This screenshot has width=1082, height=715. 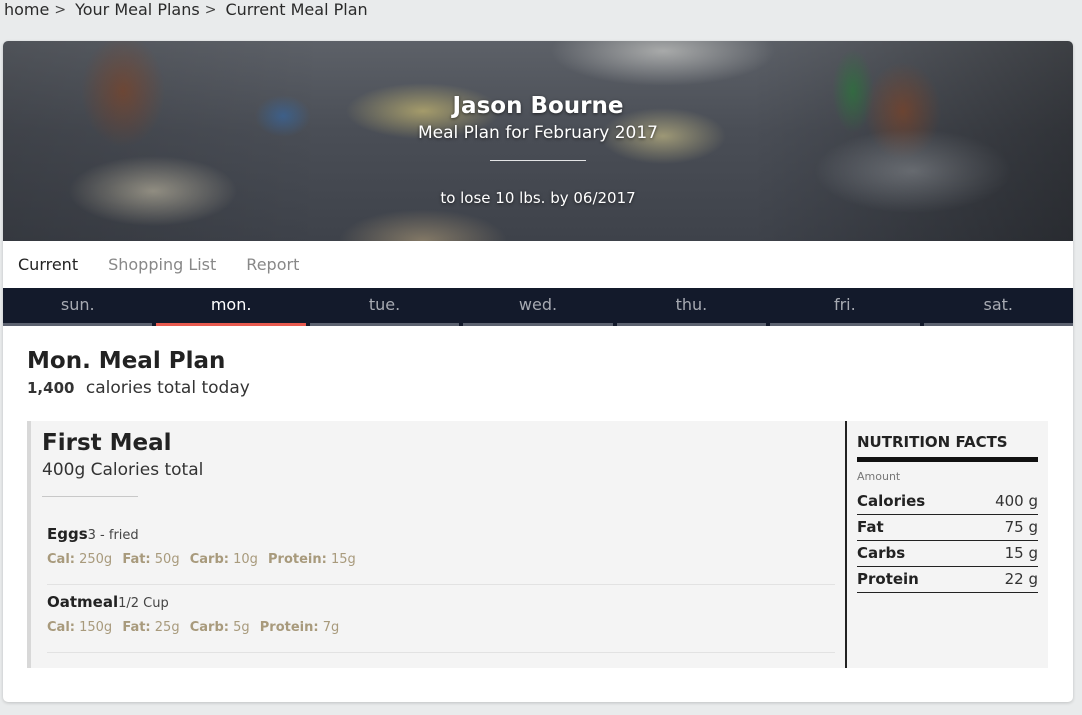 I want to click on plan-calories: 1,400 calories total today, so click(x=138, y=388).